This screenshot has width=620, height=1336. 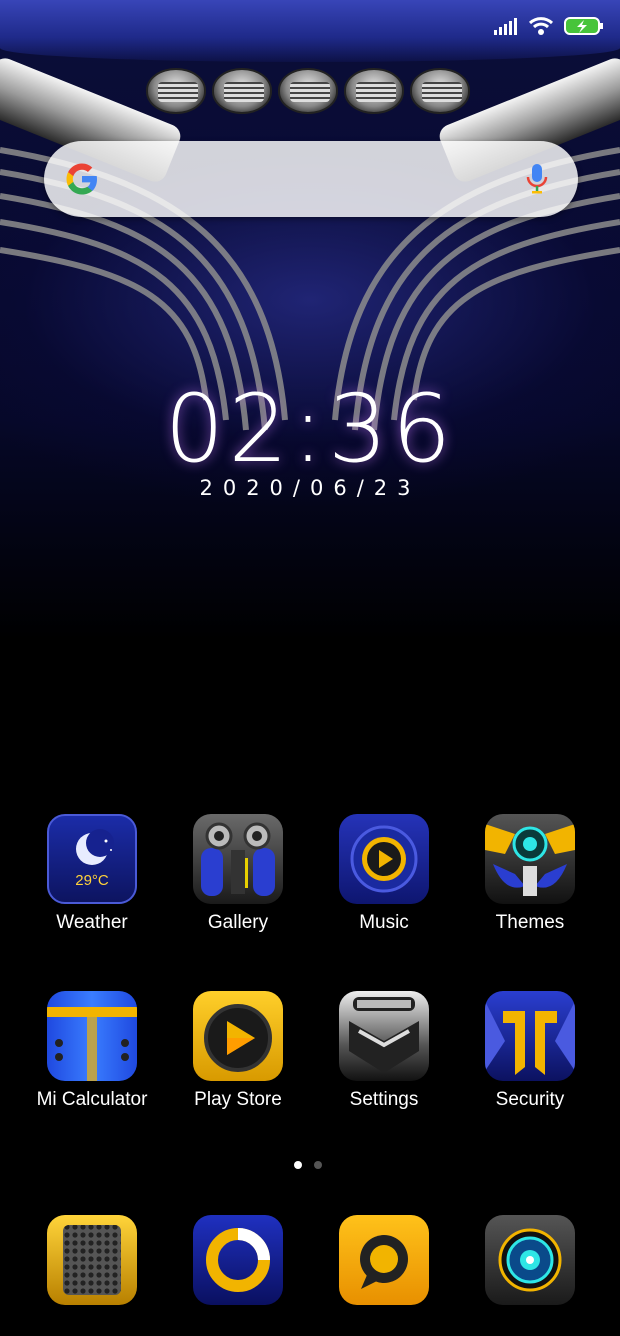 I want to click on app-play-store: Play Store, so click(x=238, y=1051).